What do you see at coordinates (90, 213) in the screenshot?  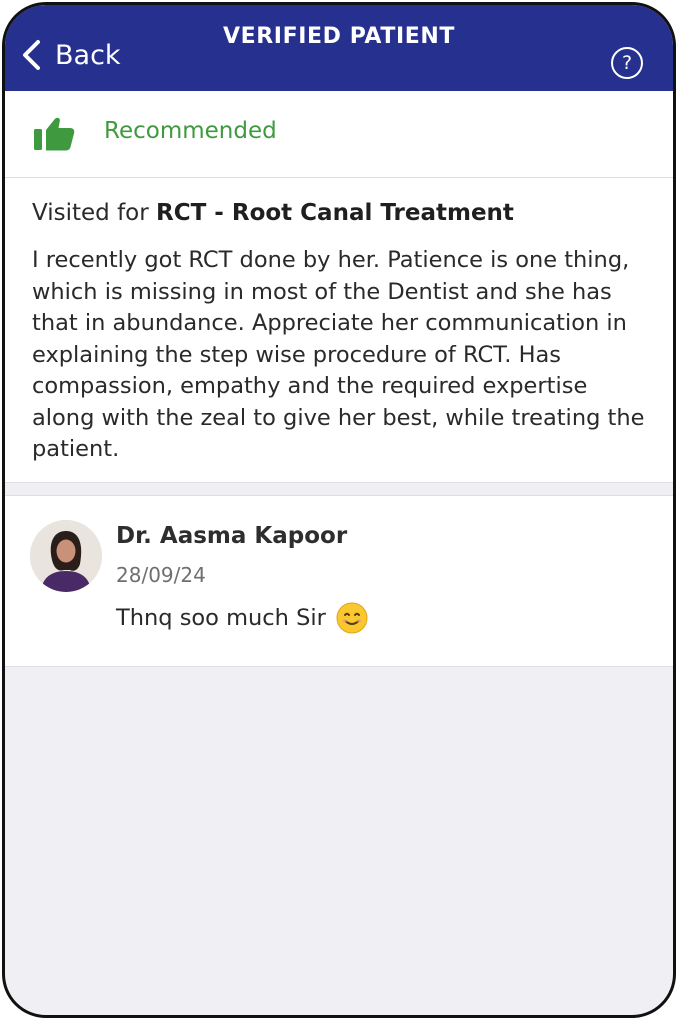 I see `visited-prefix: Visited for` at bounding box center [90, 213].